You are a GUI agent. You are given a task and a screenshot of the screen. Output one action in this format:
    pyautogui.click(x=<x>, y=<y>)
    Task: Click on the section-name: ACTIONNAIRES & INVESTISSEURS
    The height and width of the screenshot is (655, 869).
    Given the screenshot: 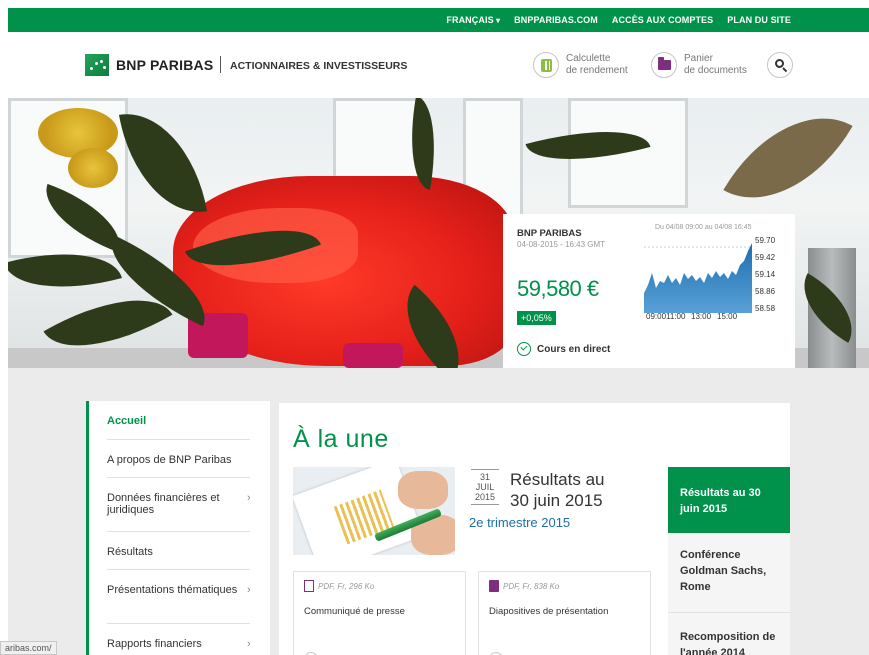 What is the action you would take?
    pyautogui.click(x=318, y=66)
    